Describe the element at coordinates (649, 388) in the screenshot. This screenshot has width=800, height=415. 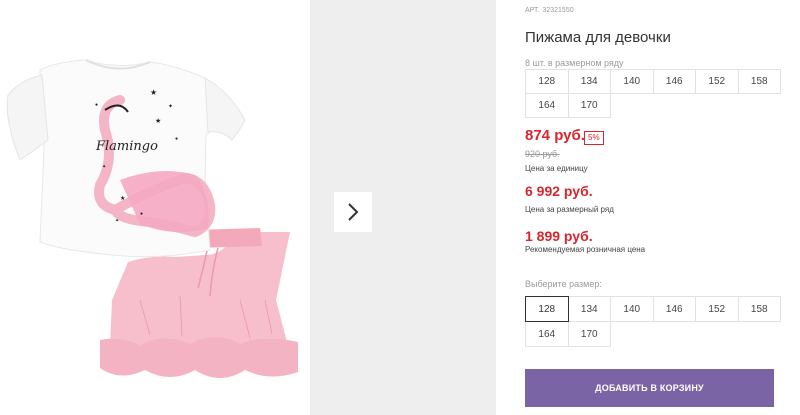
I see `add-to-cart-button: ДОБАВИТЬ В КОРЗИНУ` at that location.